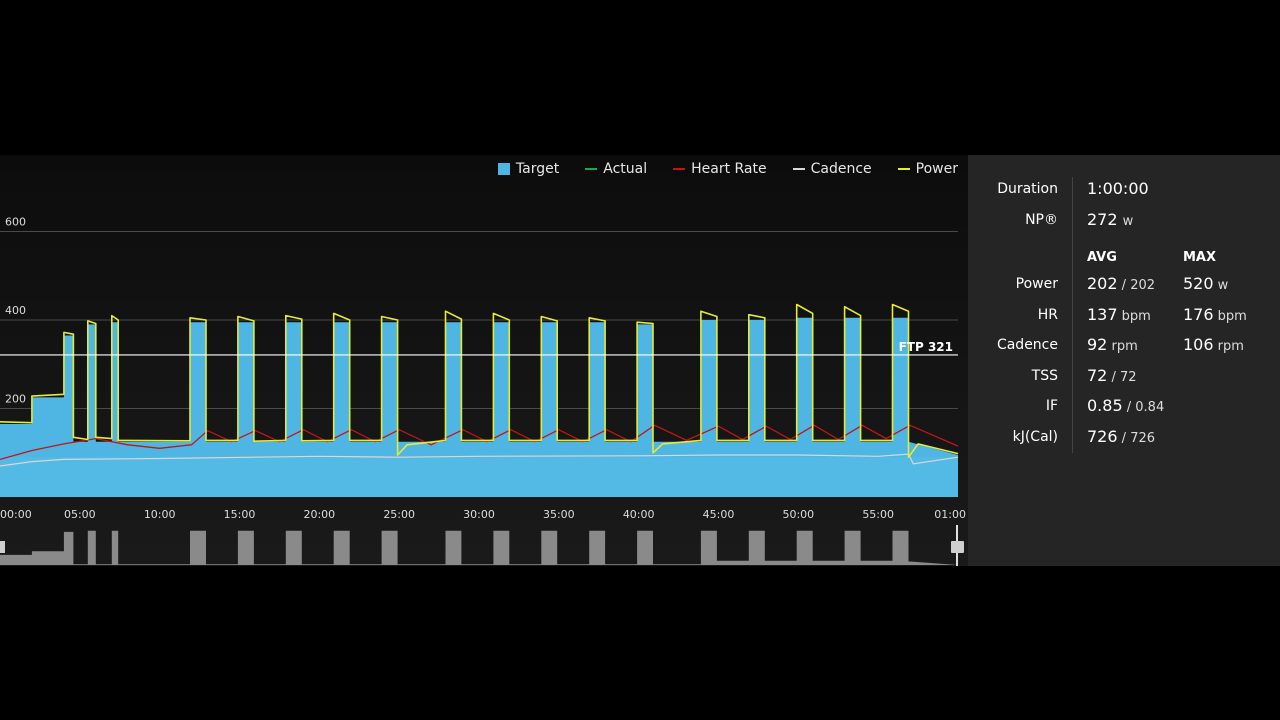 The image size is (1280, 720). What do you see at coordinates (1027, 345) in the screenshot?
I see `stat-label-cadence: Cadence` at bounding box center [1027, 345].